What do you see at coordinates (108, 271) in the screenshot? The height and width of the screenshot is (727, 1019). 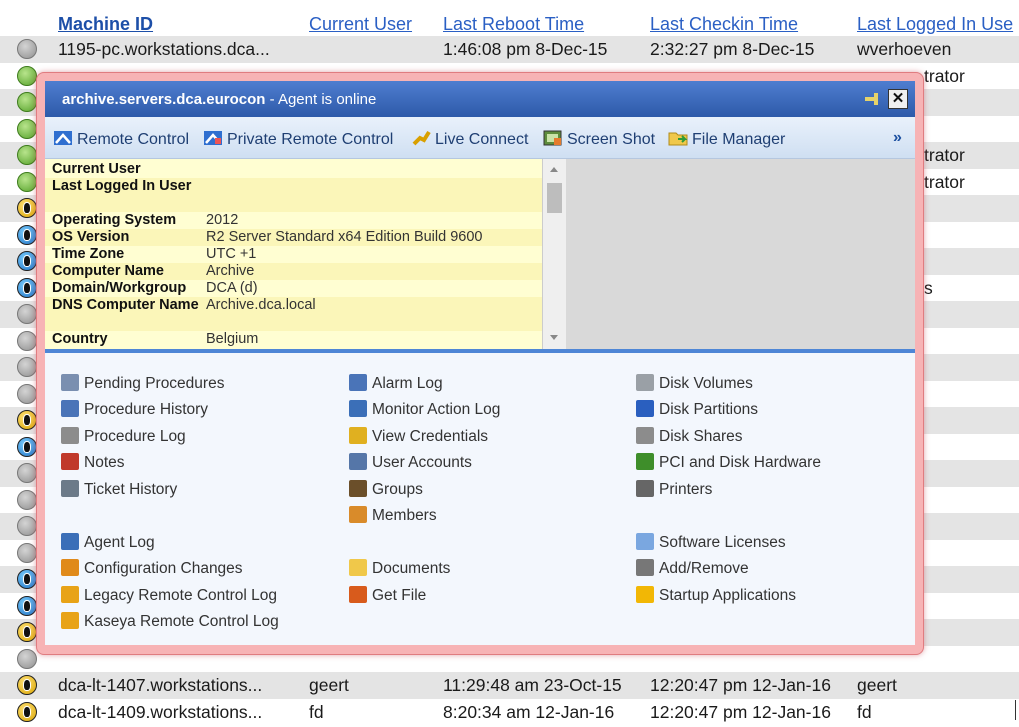 I see `info-key: Computer Name` at bounding box center [108, 271].